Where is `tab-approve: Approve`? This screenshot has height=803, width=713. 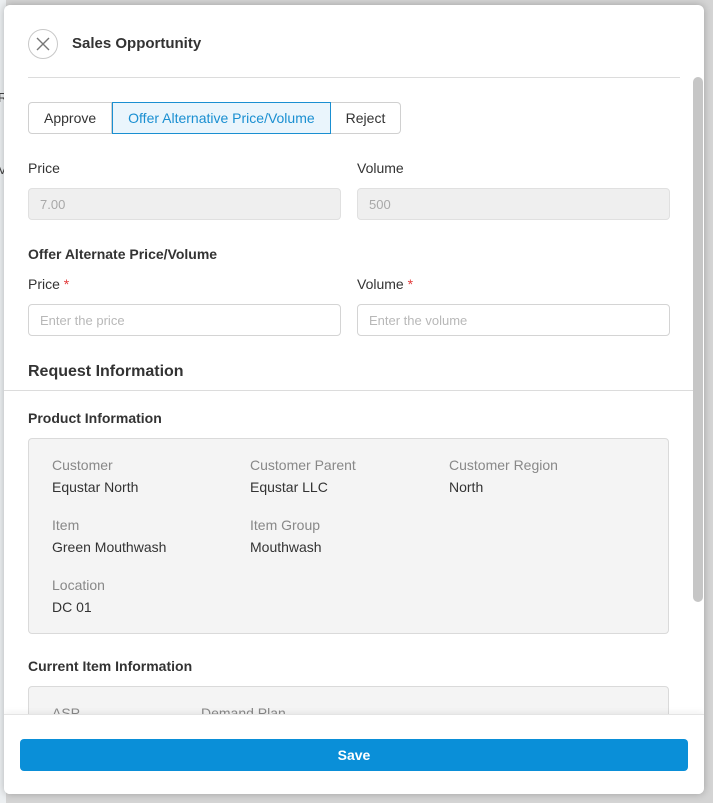 tab-approve: Approve is located at coordinates (70, 118).